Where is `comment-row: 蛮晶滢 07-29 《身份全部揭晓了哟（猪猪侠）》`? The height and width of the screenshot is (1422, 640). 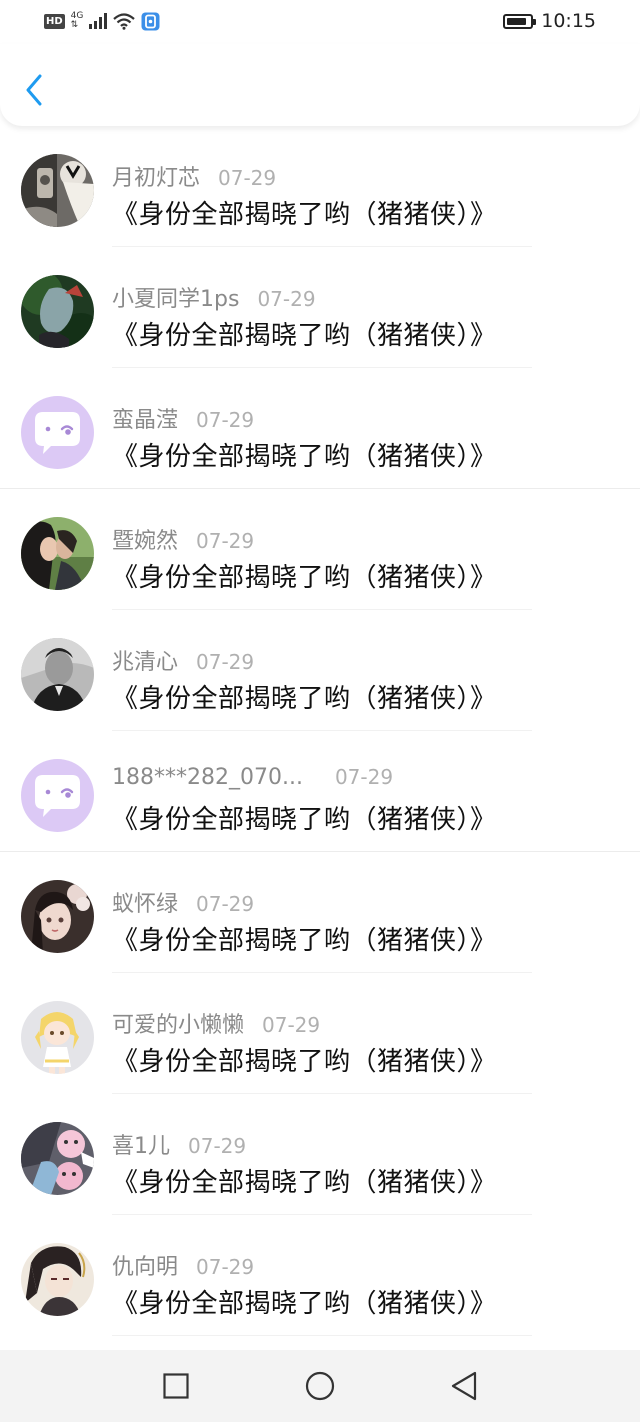 comment-row: 蛮晶滢 07-29 《身份全部揭晓了哟（猪猪侠）》 is located at coordinates (320, 428).